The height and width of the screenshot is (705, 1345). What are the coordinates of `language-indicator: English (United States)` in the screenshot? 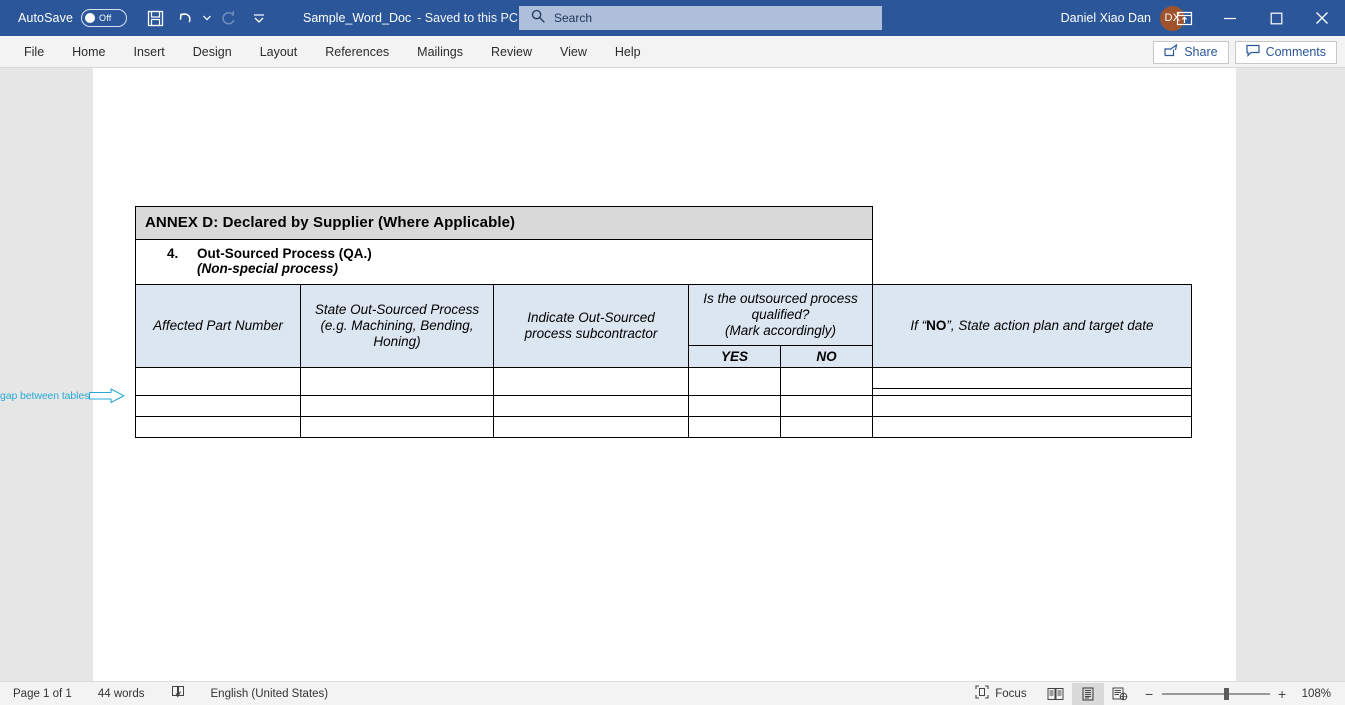 It's located at (270, 694).